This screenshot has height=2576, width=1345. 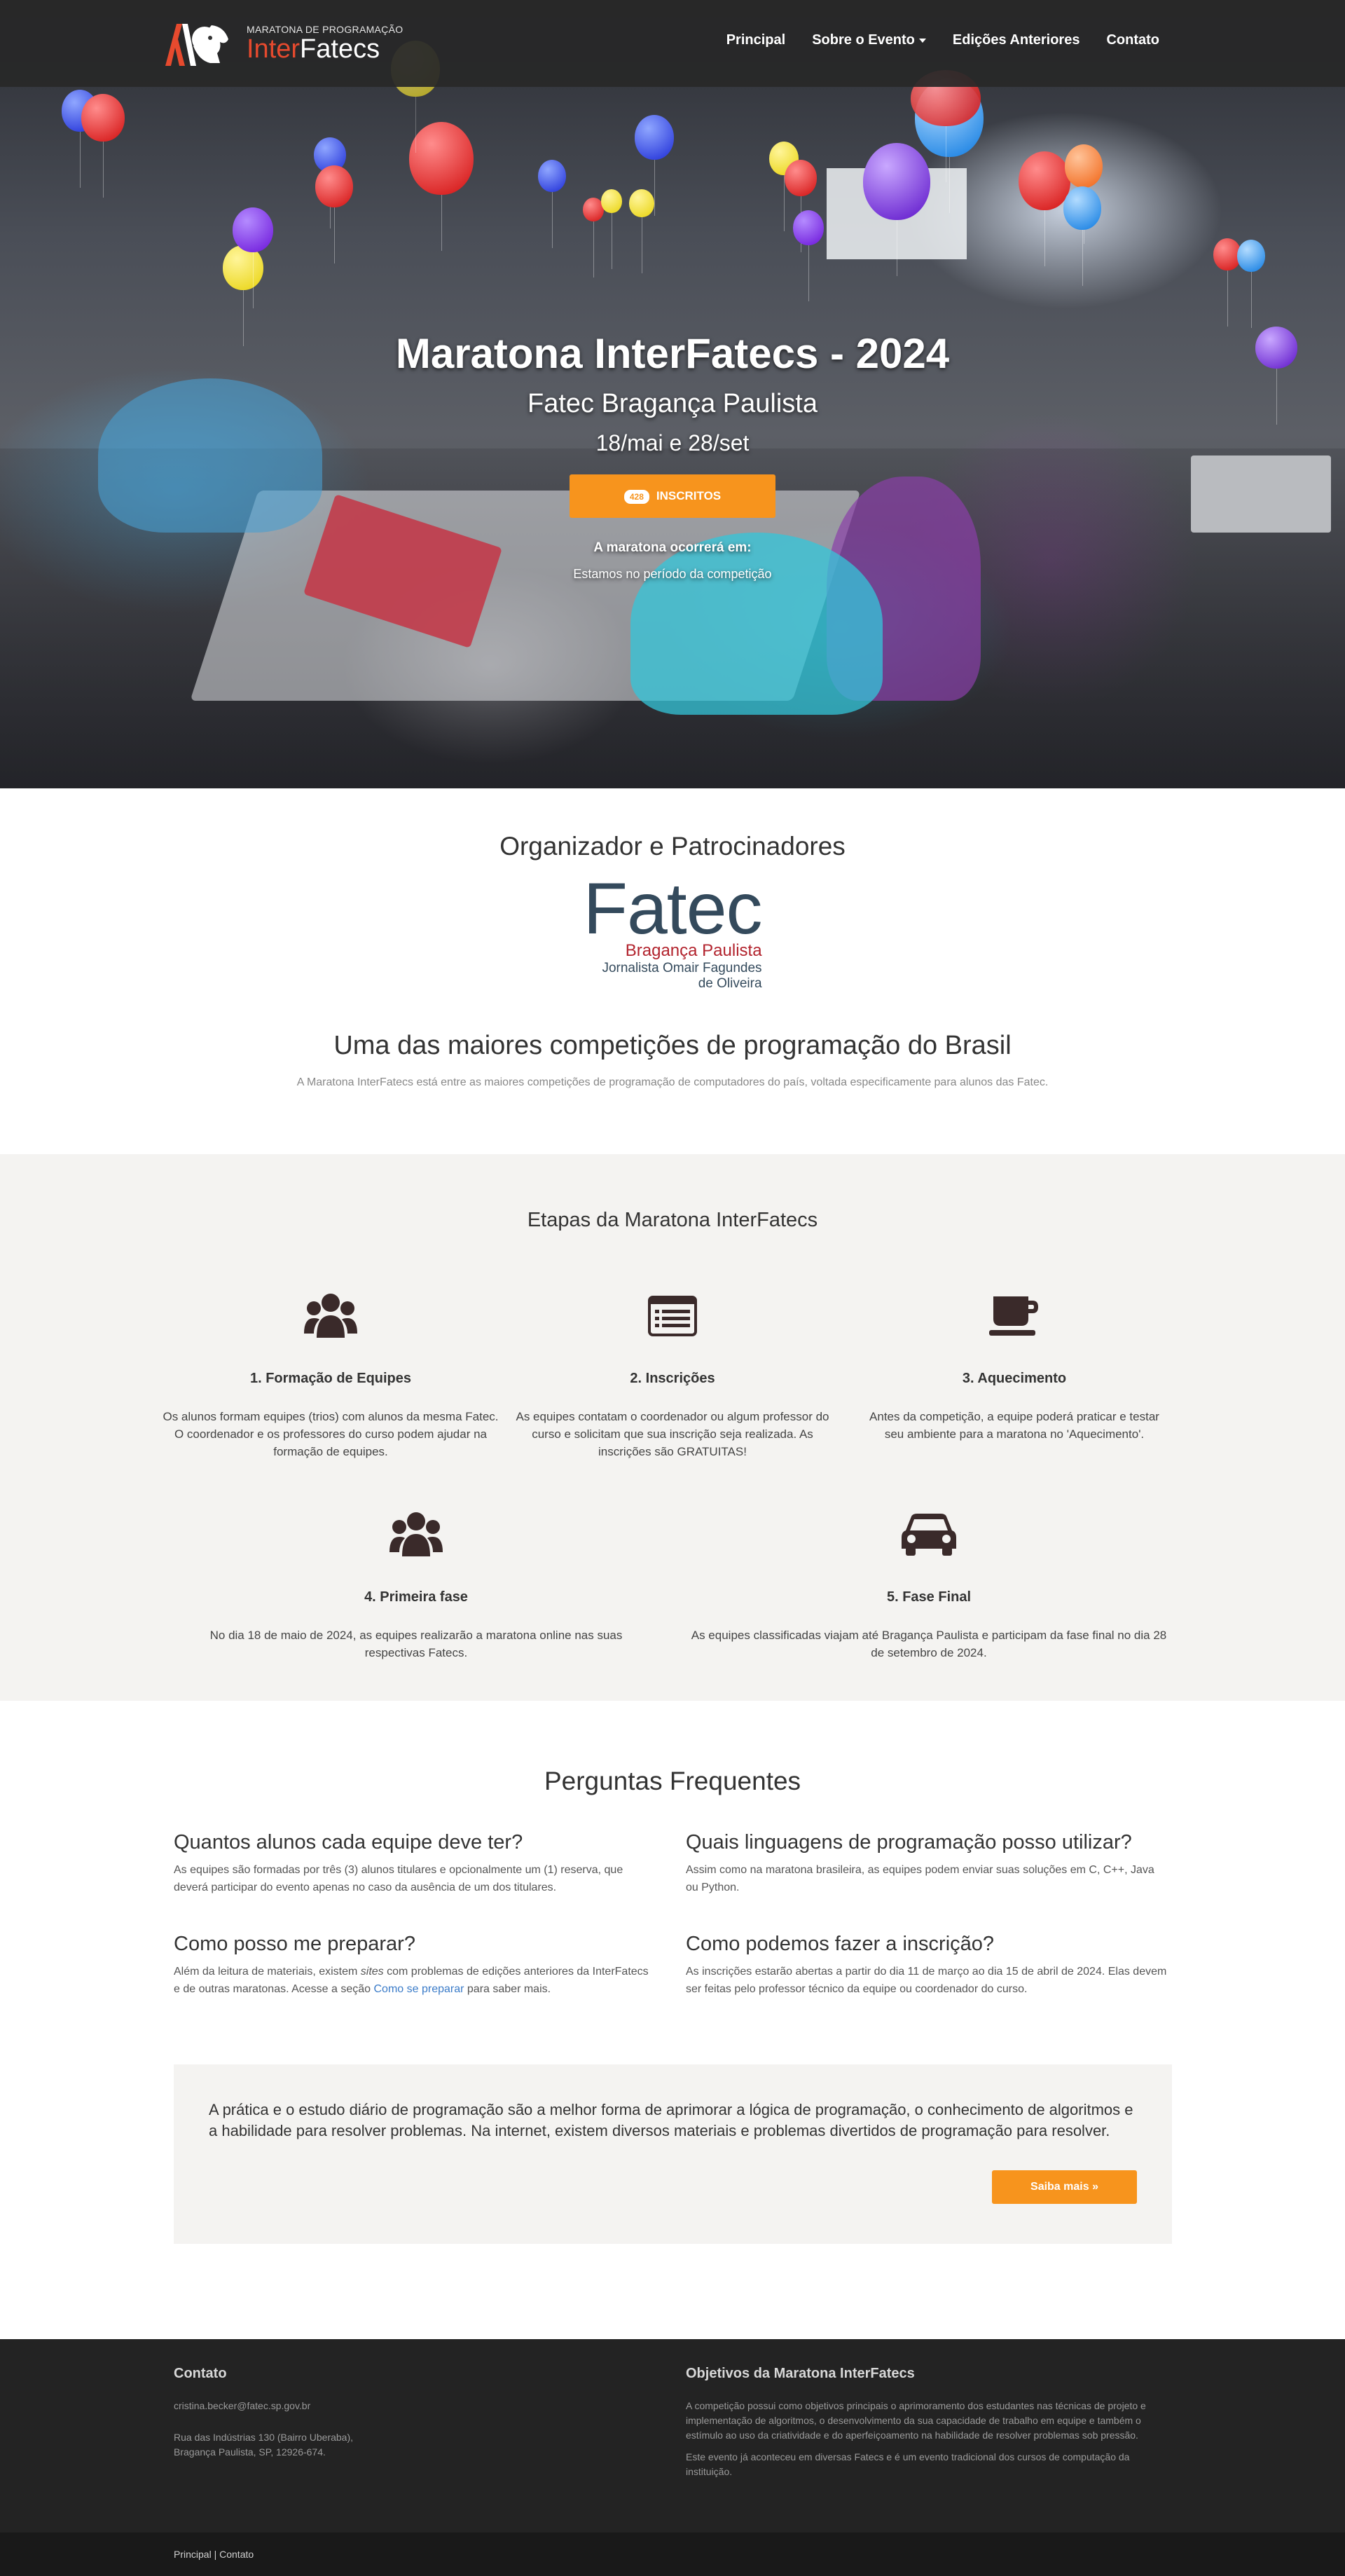 I want to click on footer-address-line2: Bragança Paulista, SP, 12926-674., so click(x=250, y=2452).